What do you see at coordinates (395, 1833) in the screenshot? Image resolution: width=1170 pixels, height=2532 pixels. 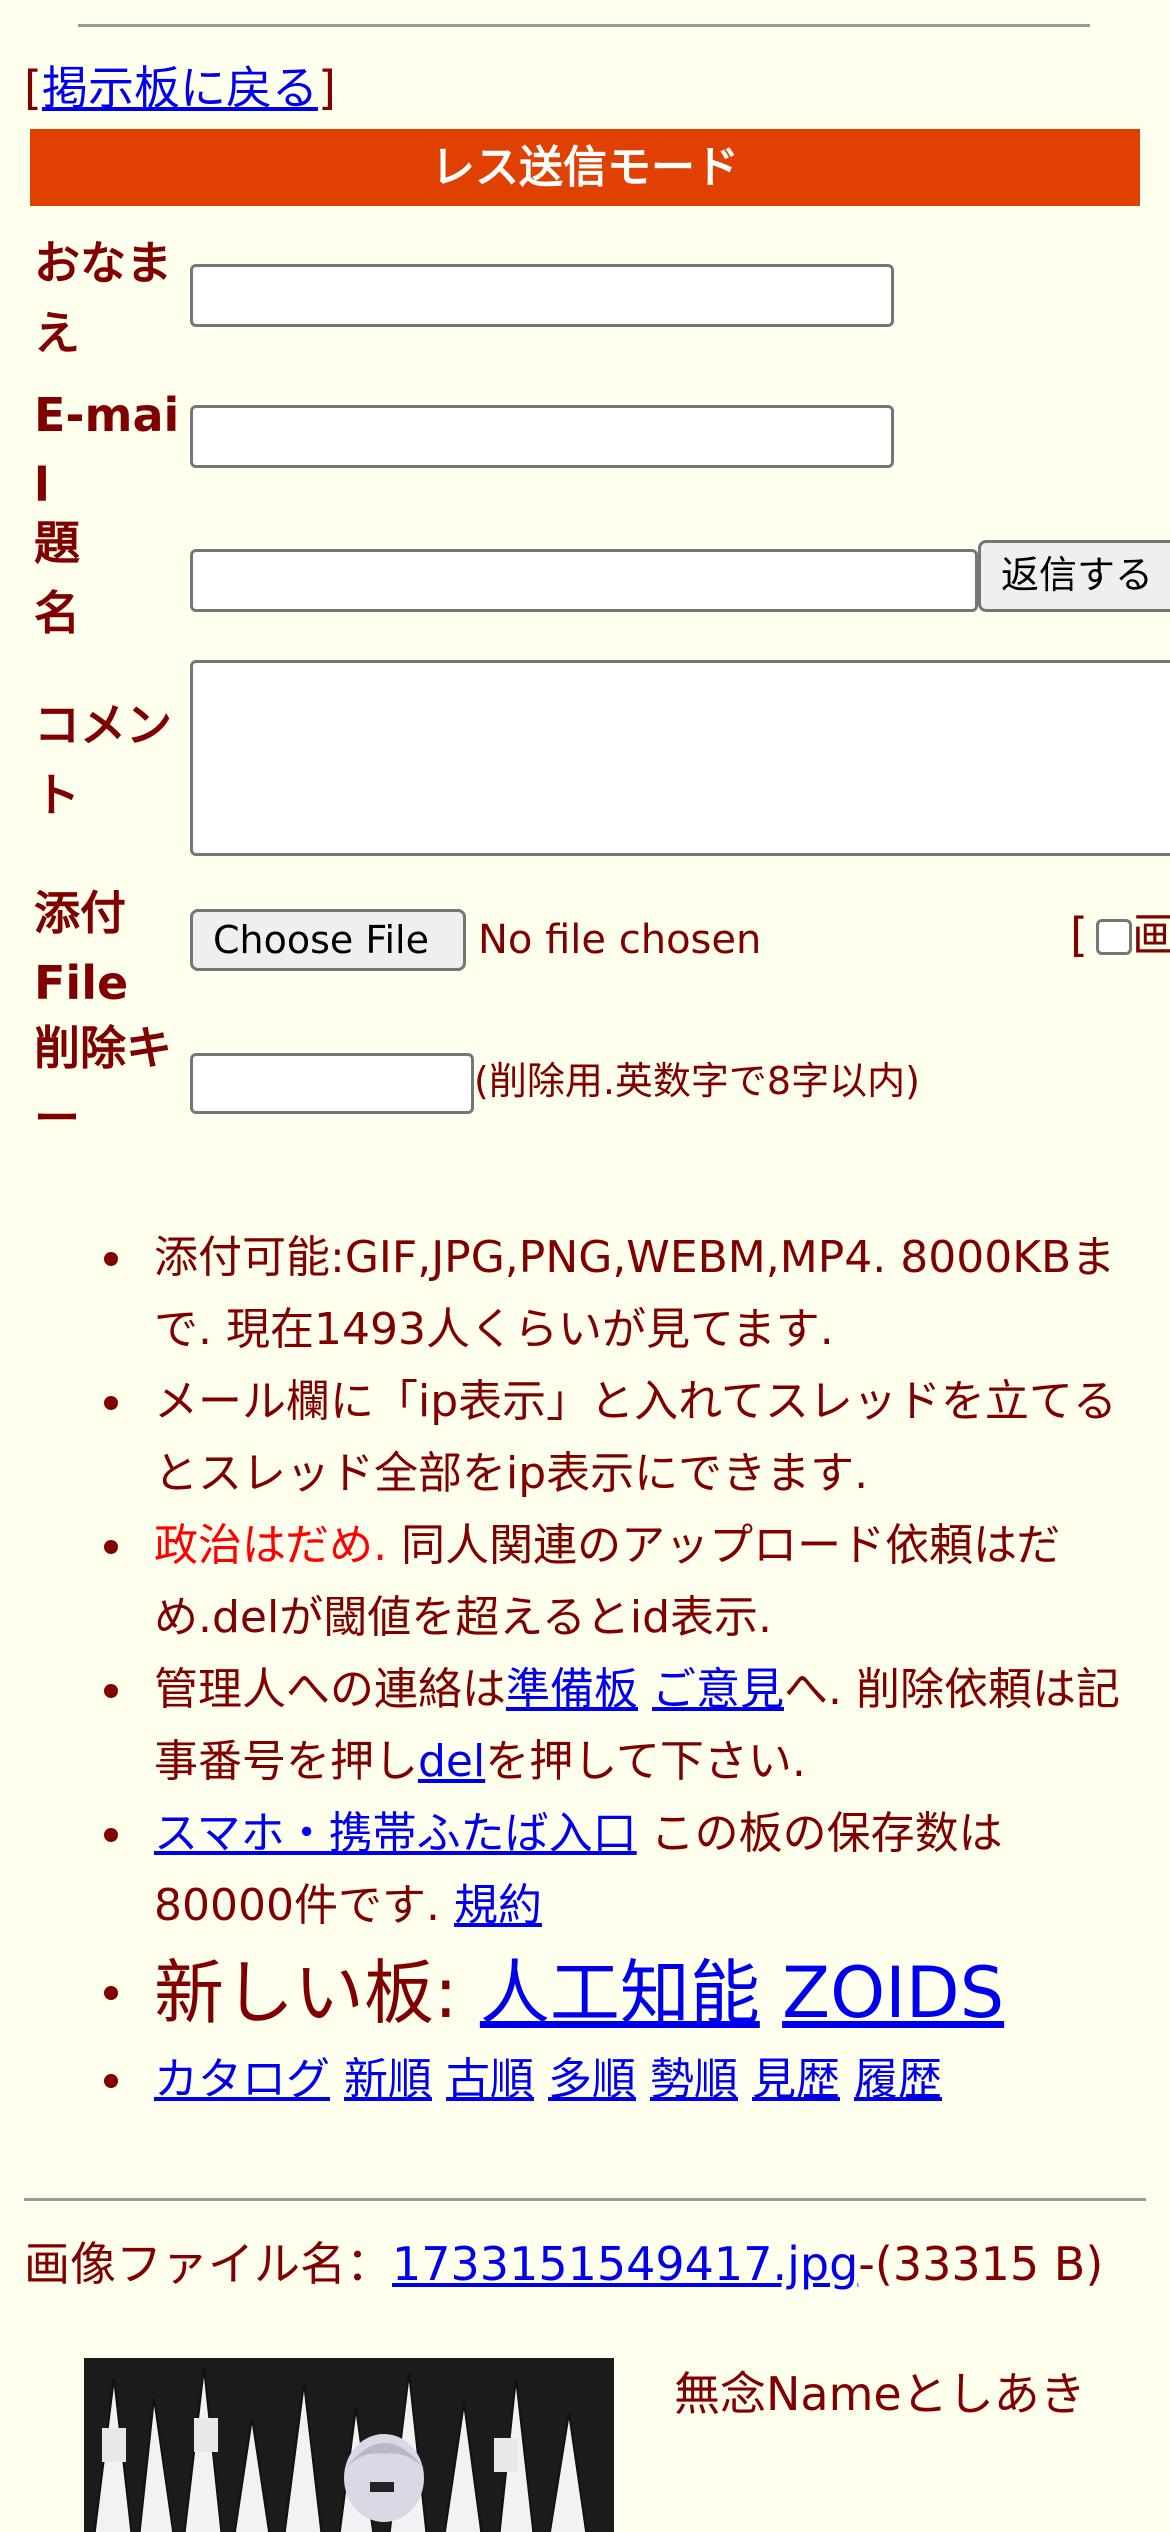 I see `mobile-entrance-link: スマホ・携帯ふたば入口` at bounding box center [395, 1833].